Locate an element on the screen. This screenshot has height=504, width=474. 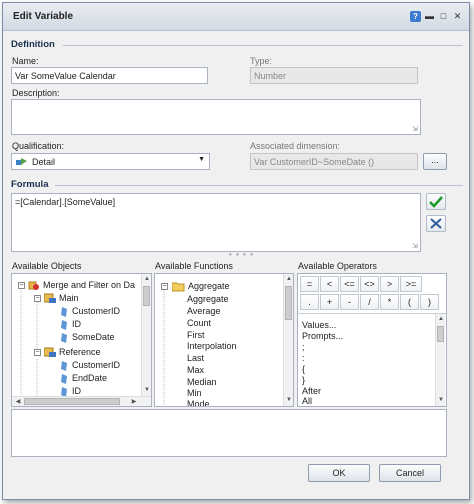
operator-list-item: : is located at coordinates (303, 358).